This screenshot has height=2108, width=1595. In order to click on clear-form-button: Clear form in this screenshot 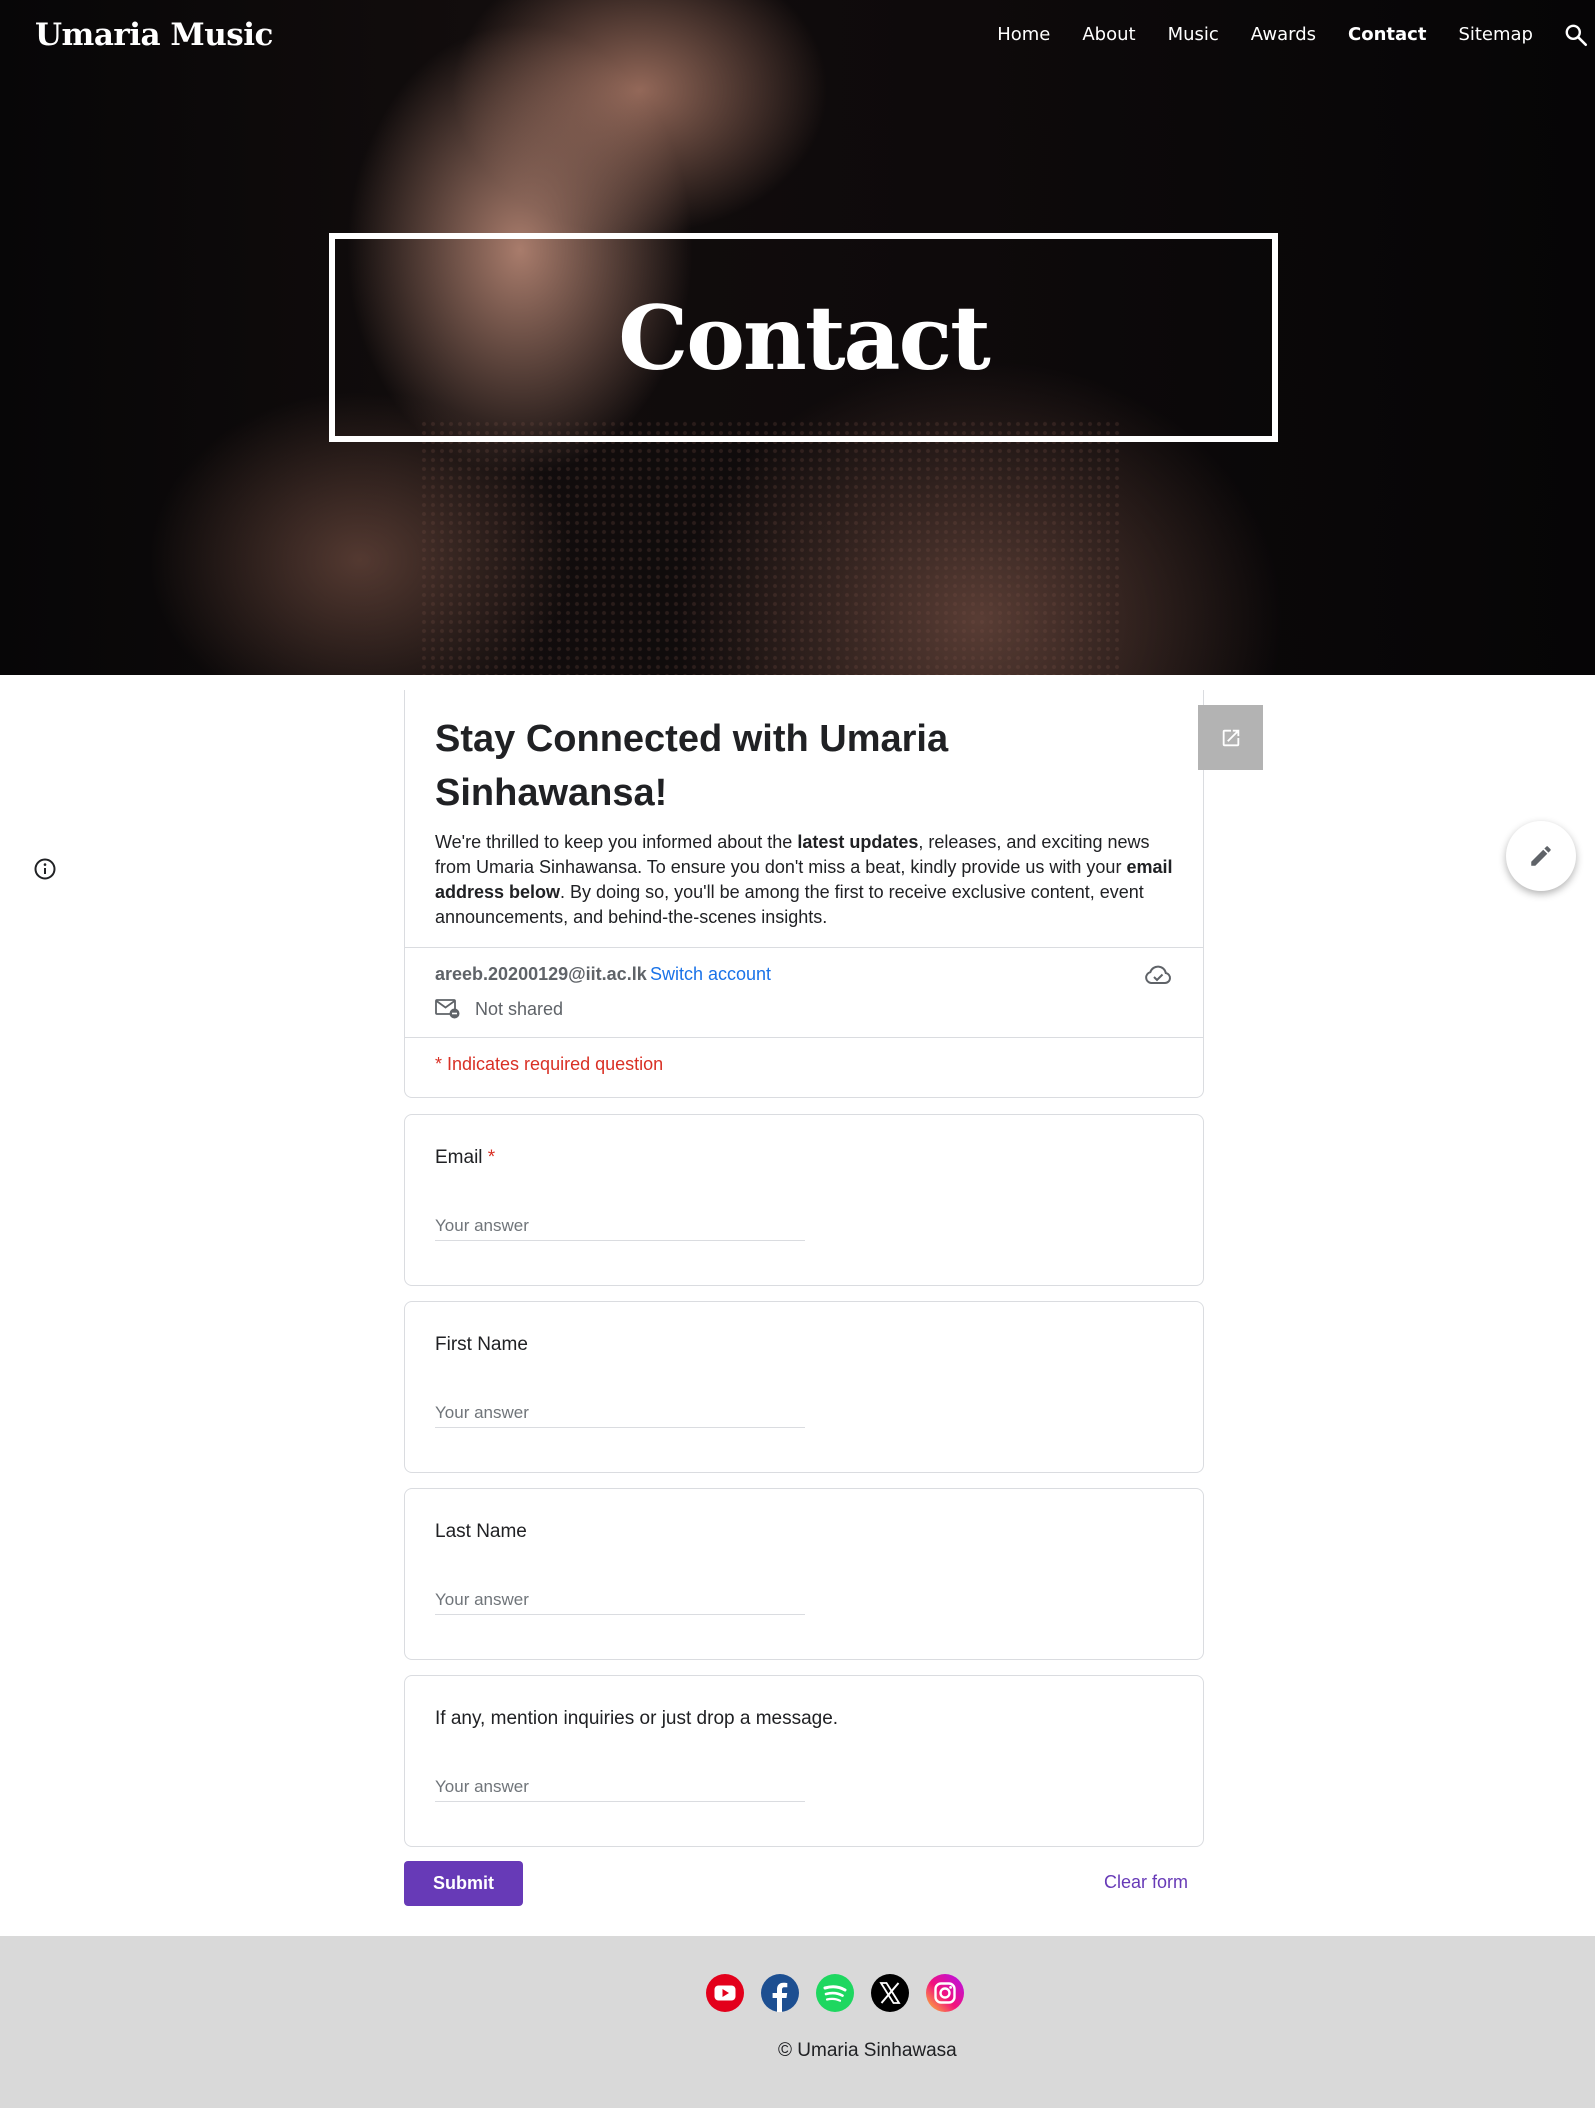, I will do `click(1146, 1882)`.